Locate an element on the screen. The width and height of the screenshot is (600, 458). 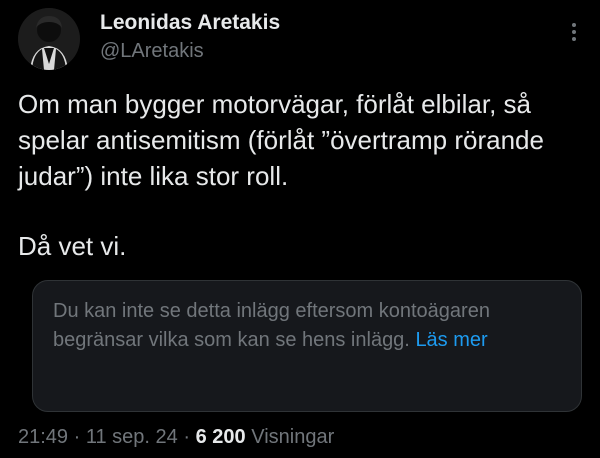
author-display-name: Leonidas Aretakis is located at coordinates (190, 23).